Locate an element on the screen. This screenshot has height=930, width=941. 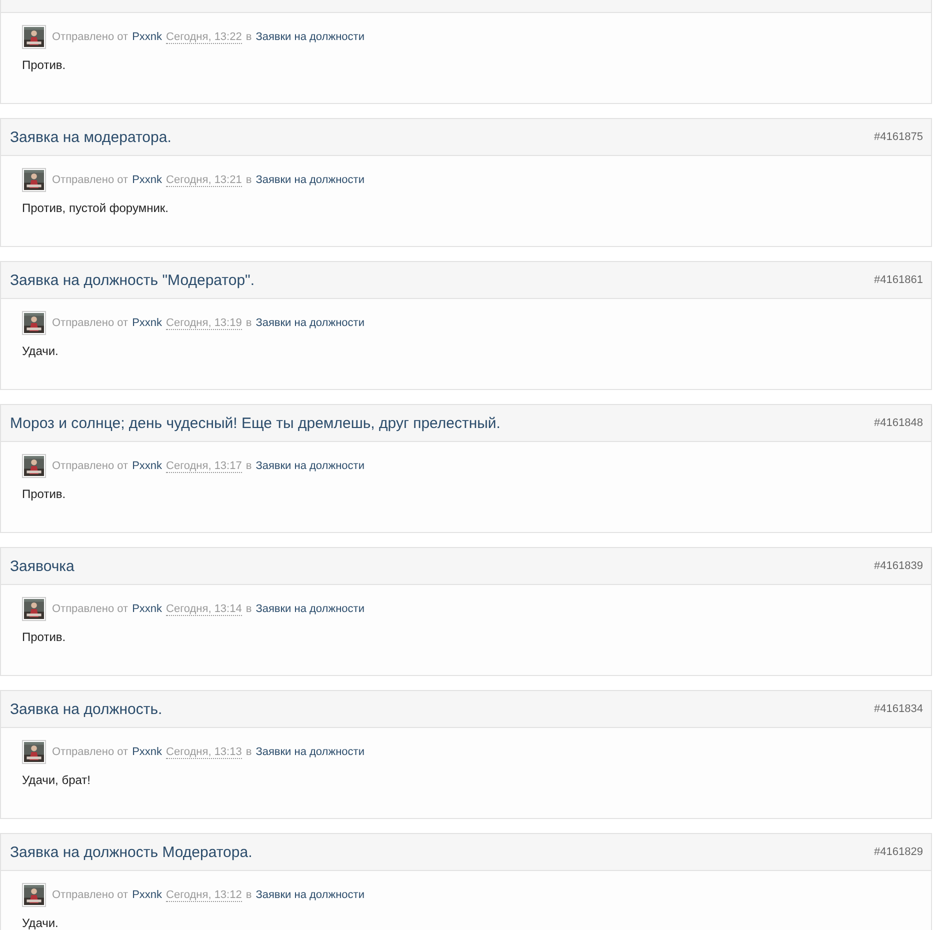
post-number: #4161839 is located at coordinates (898, 566).